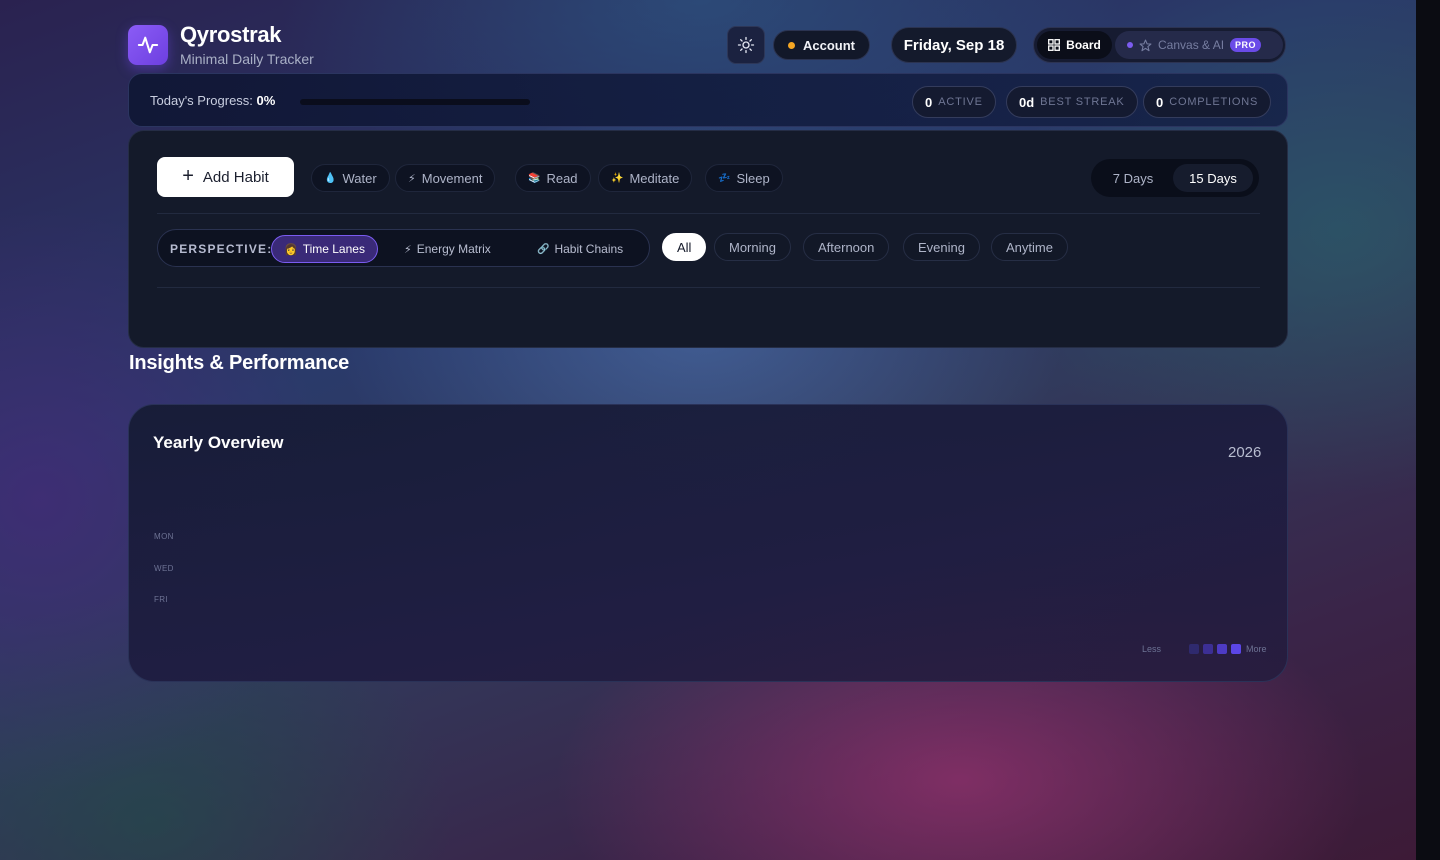 The width and height of the screenshot is (1440, 860). What do you see at coordinates (1029, 247) in the screenshot?
I see `filter-anytime: Anytime` at bounding box center [1029, 247].